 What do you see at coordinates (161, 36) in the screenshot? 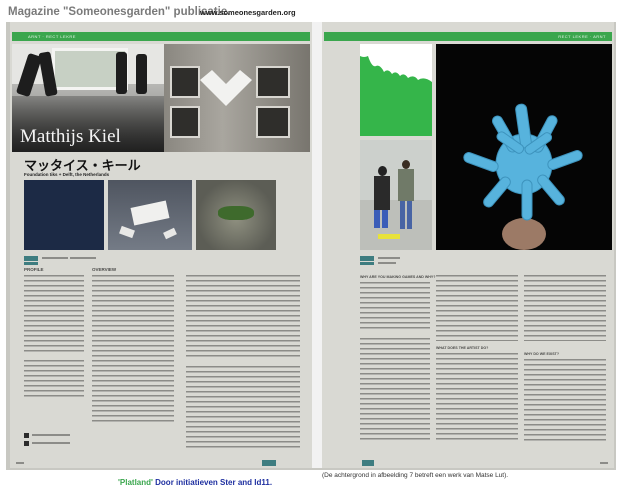
I see `left-header-bar: ARNT · RECT LEKRE` at bounding box center [161, 36].